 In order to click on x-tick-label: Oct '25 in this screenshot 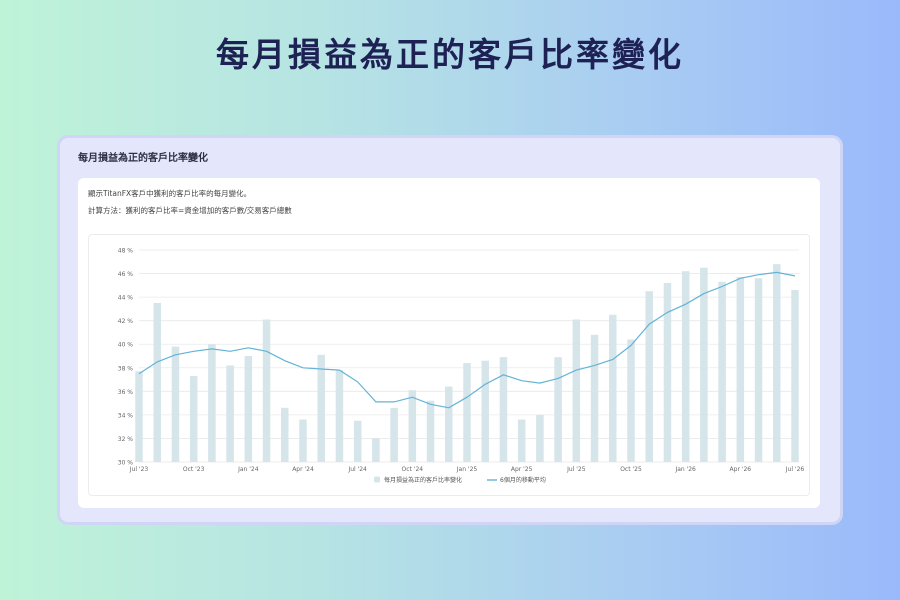, I will do `click(631, 469)`.